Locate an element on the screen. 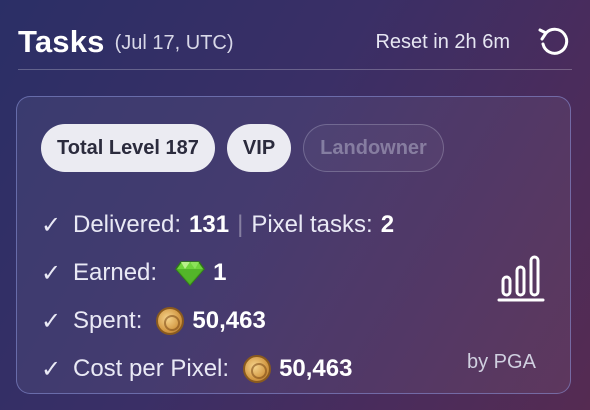 Image resolution: width=590 pixels, height=410 pixels. row-cost-per-pixel: ✓ Cost per Pixel: 50,463 is located at coordinates (217, 369).